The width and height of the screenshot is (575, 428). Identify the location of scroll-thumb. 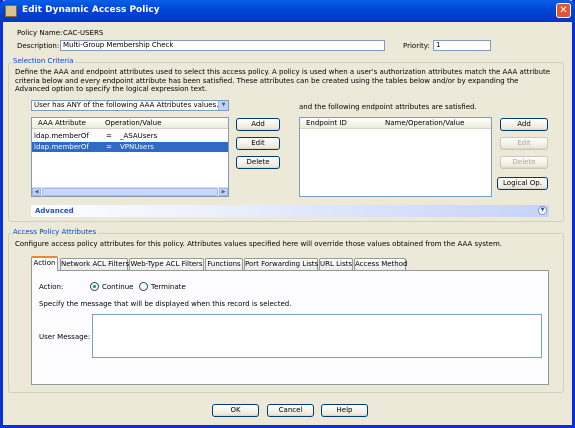
(130, 192).